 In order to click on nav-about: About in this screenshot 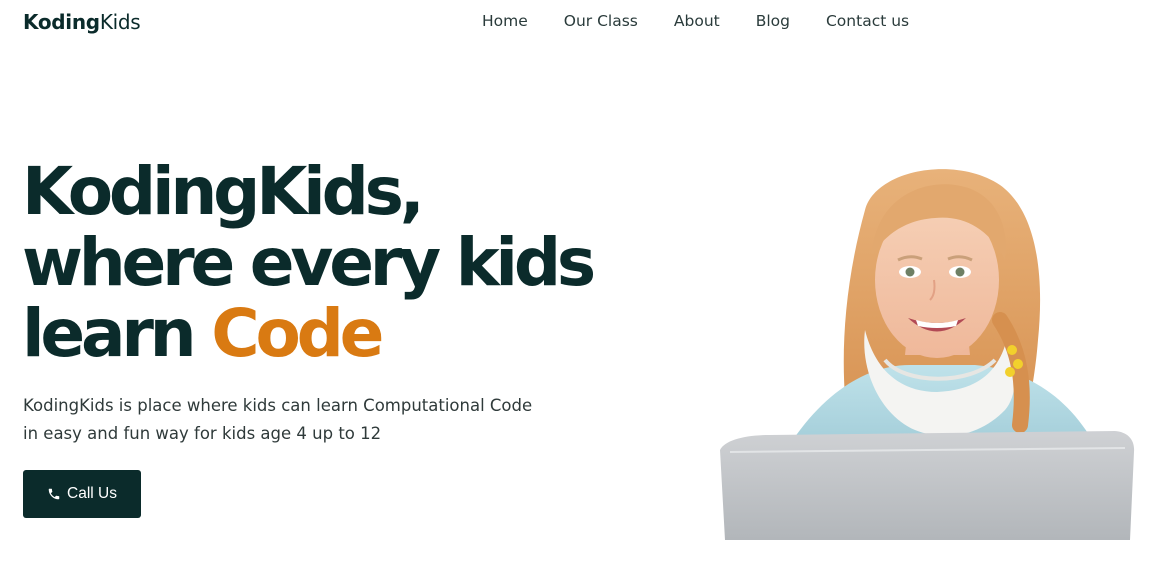, I will do `click(697, 21)`.